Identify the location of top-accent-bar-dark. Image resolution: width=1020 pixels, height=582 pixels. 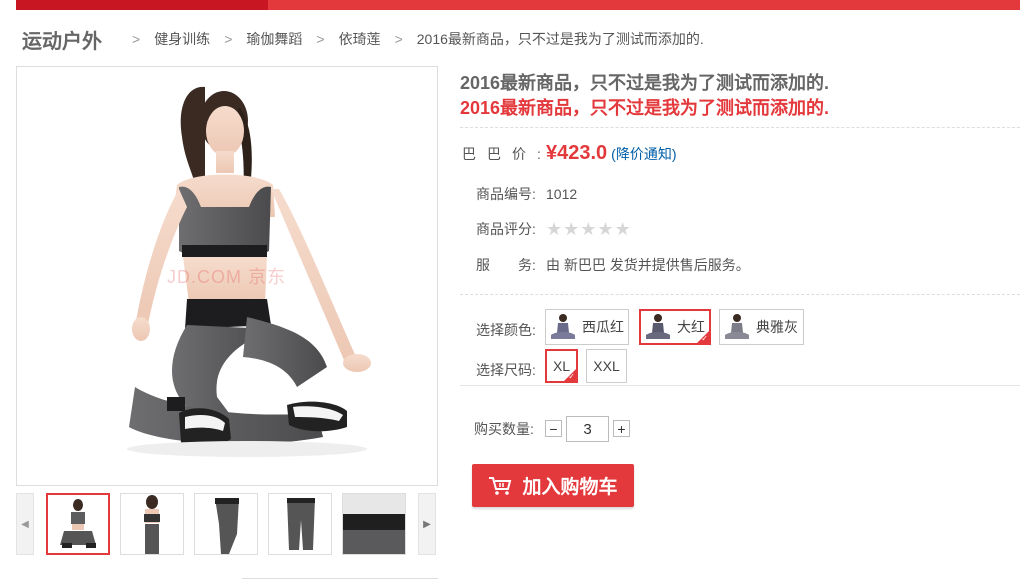
(142, 5).